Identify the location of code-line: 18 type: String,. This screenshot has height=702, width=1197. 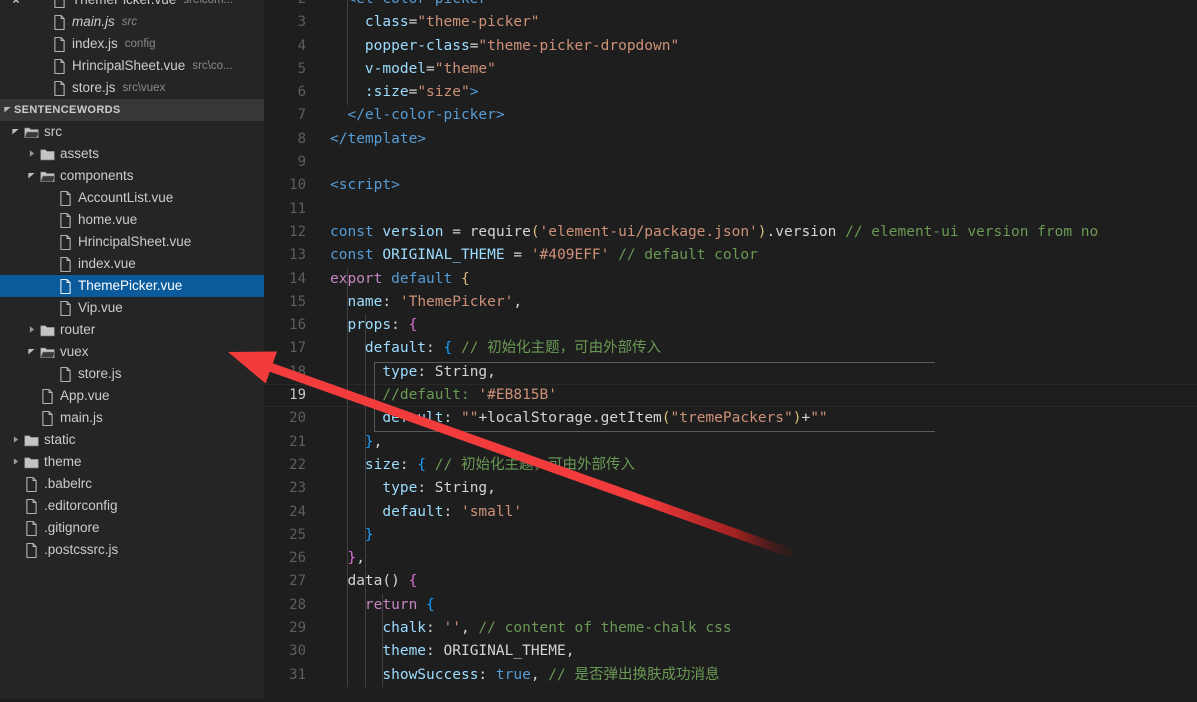
(730, 372).